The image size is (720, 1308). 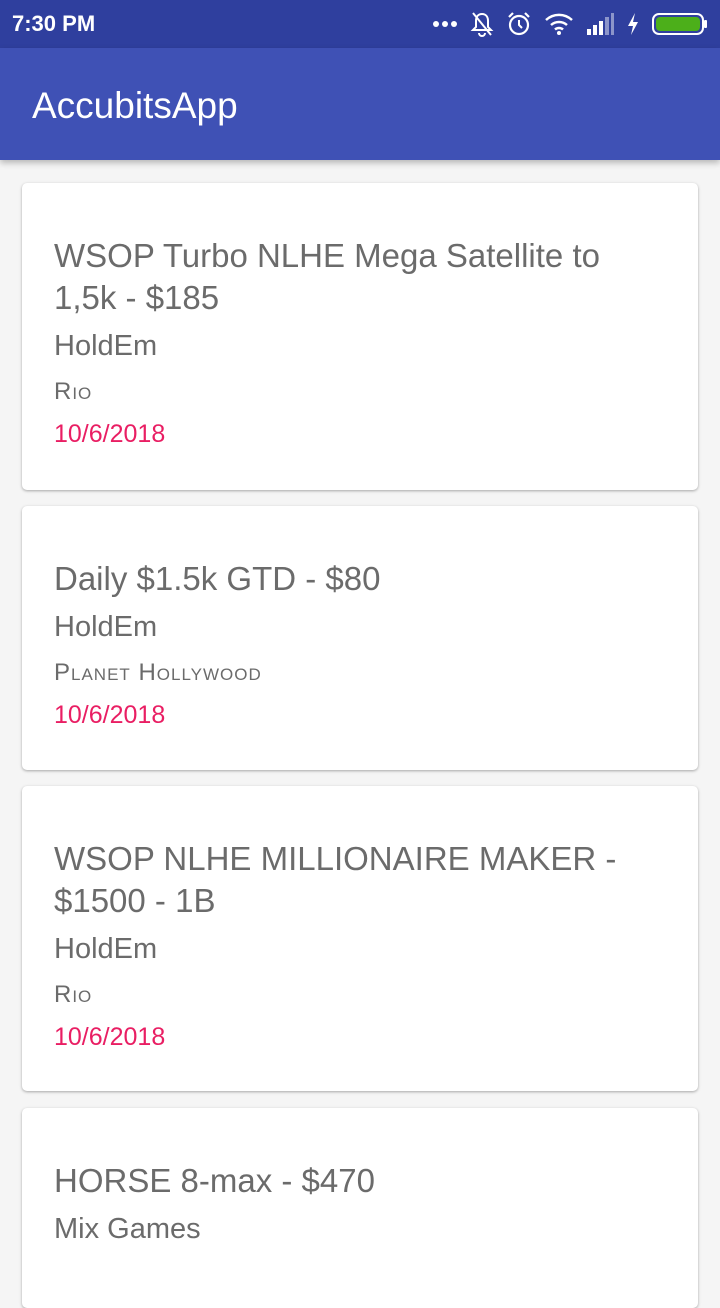 What do you see at coordinates (135, 105) in the screenshot?
I see `app-title: AccubitsApp` at bounding box center [135, 105].